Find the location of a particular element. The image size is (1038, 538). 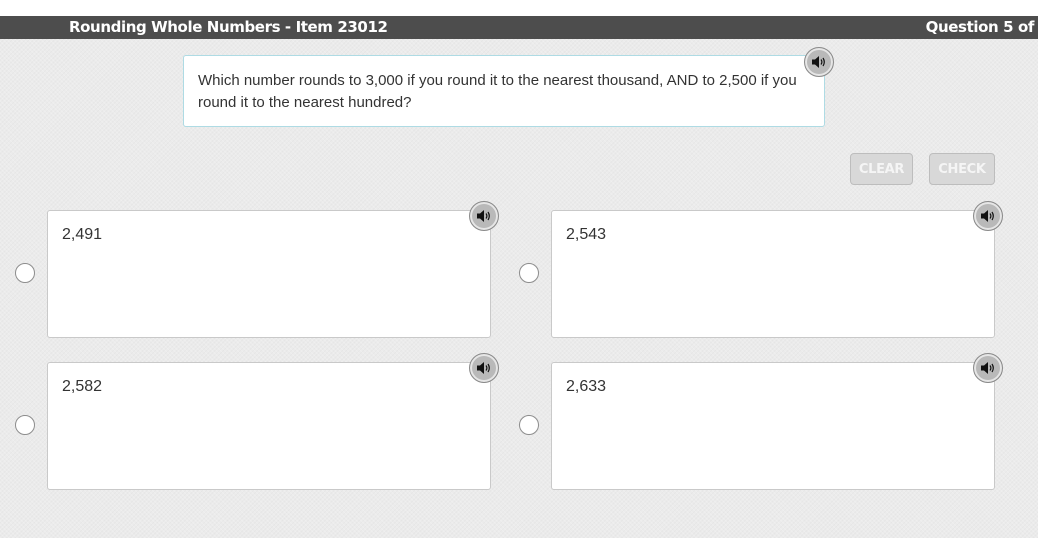

option-1-label: 2,491 is located at coordinates (82, 234).